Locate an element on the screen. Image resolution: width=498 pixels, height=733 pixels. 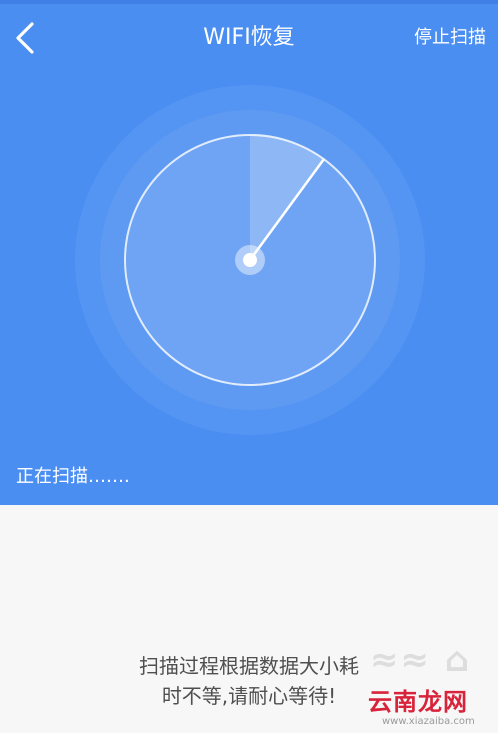
chevron-left-icon is located at coordinates (25, 38).